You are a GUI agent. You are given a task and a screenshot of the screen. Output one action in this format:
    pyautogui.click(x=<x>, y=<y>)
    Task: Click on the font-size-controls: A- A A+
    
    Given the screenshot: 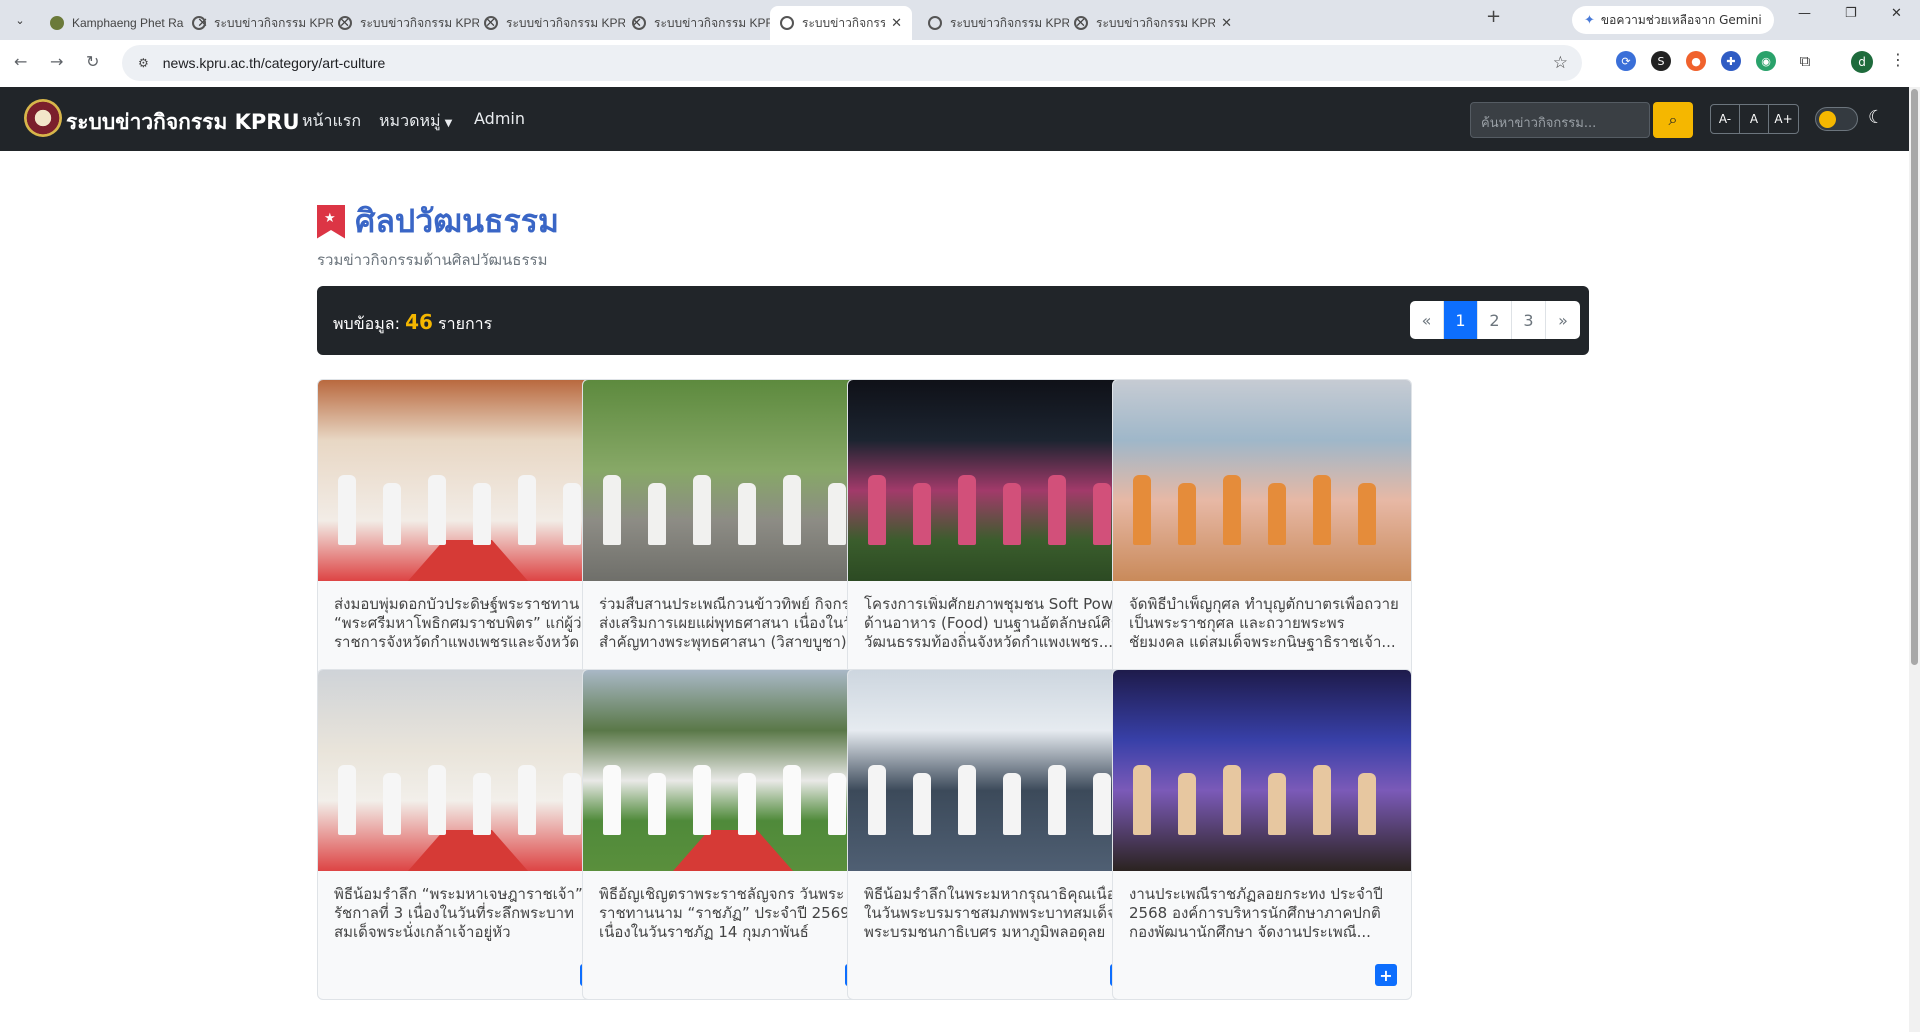 What is the action you would take?
    pyautogui.click(x=1754, y=119)
    